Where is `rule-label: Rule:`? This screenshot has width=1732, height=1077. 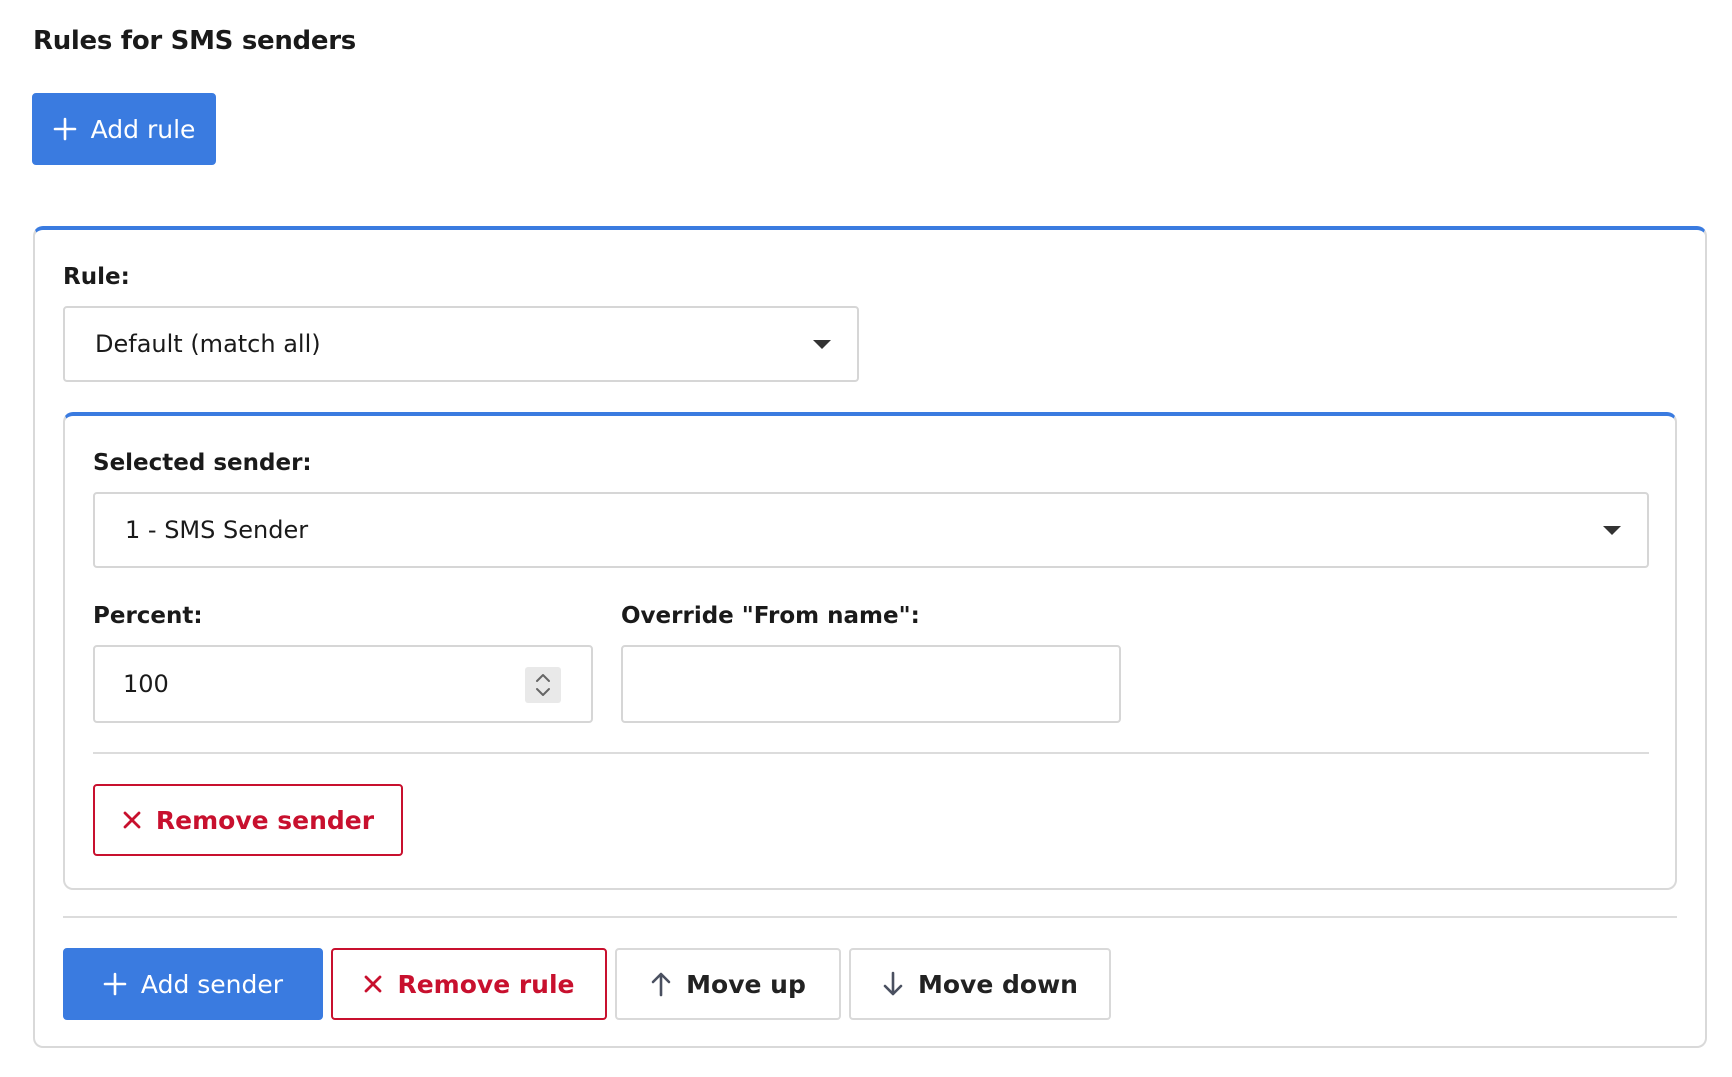
rule-label: Rule: is located at coordinates (96, 277).